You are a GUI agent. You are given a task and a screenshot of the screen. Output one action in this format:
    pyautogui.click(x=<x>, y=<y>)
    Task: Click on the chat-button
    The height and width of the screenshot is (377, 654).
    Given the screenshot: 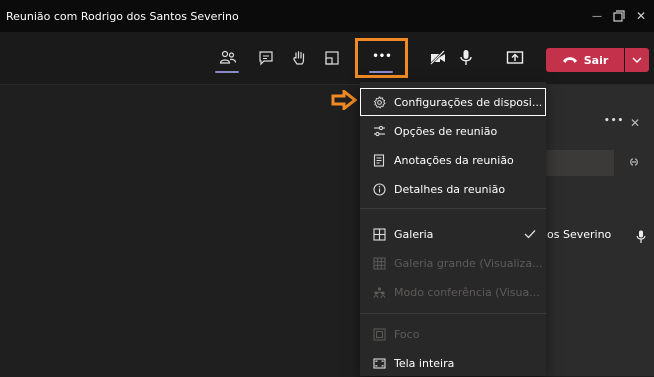 What is the action you would take?
    pyautogui.click(x=266, y=58)
    